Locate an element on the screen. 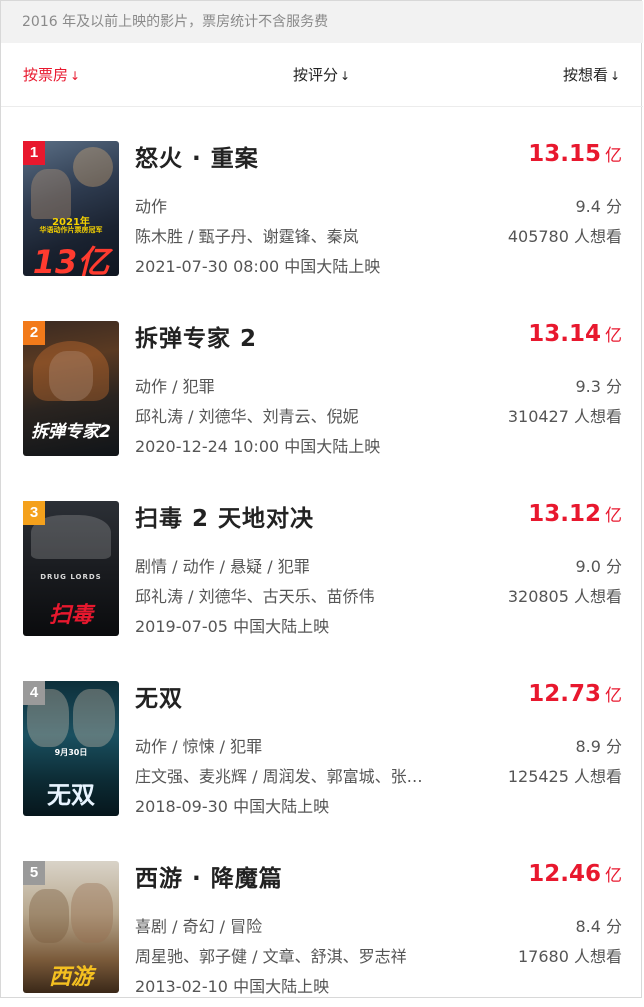 This screenshot has width=644, height=1007. rank-badge: 4 is located at coordinates (34, 693).